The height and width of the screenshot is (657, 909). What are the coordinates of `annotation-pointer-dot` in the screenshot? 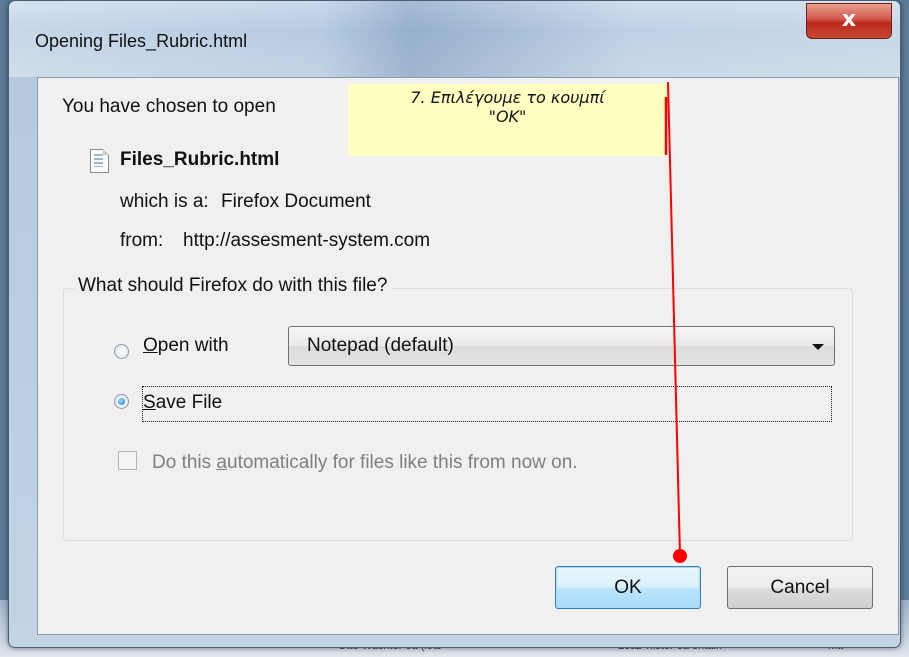 It's located at (680, 556).